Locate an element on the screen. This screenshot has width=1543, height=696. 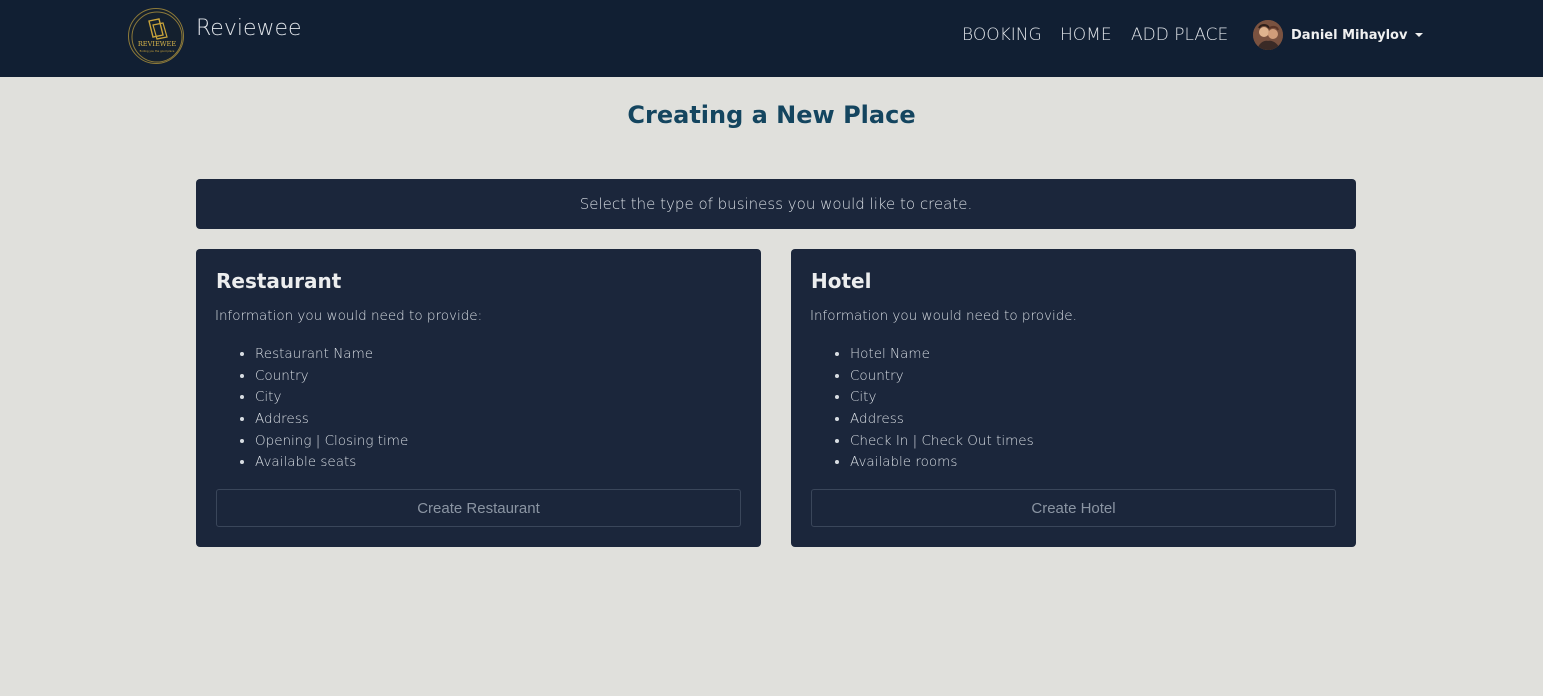
list-item: Available seats is located at coordinates (331, 463).